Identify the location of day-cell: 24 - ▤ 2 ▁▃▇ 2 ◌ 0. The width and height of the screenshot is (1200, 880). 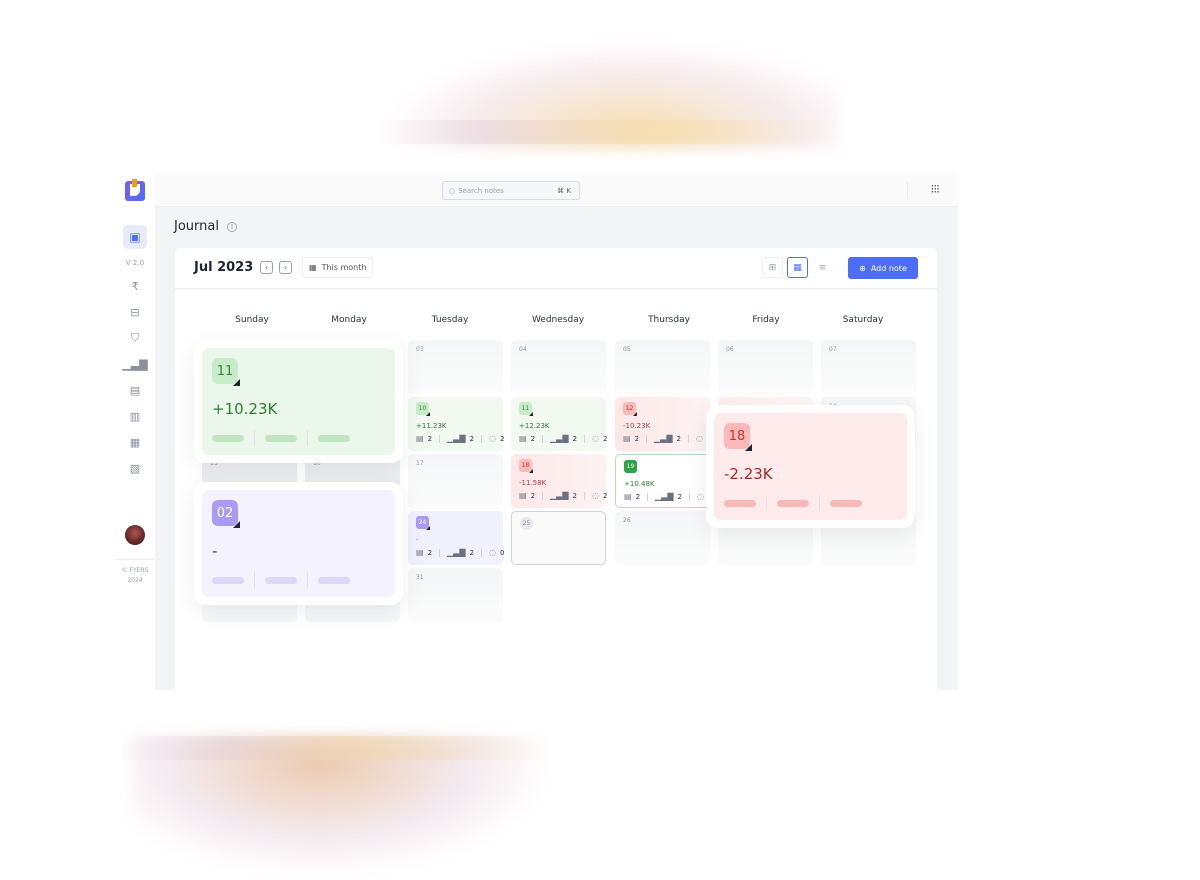
(456, 538).